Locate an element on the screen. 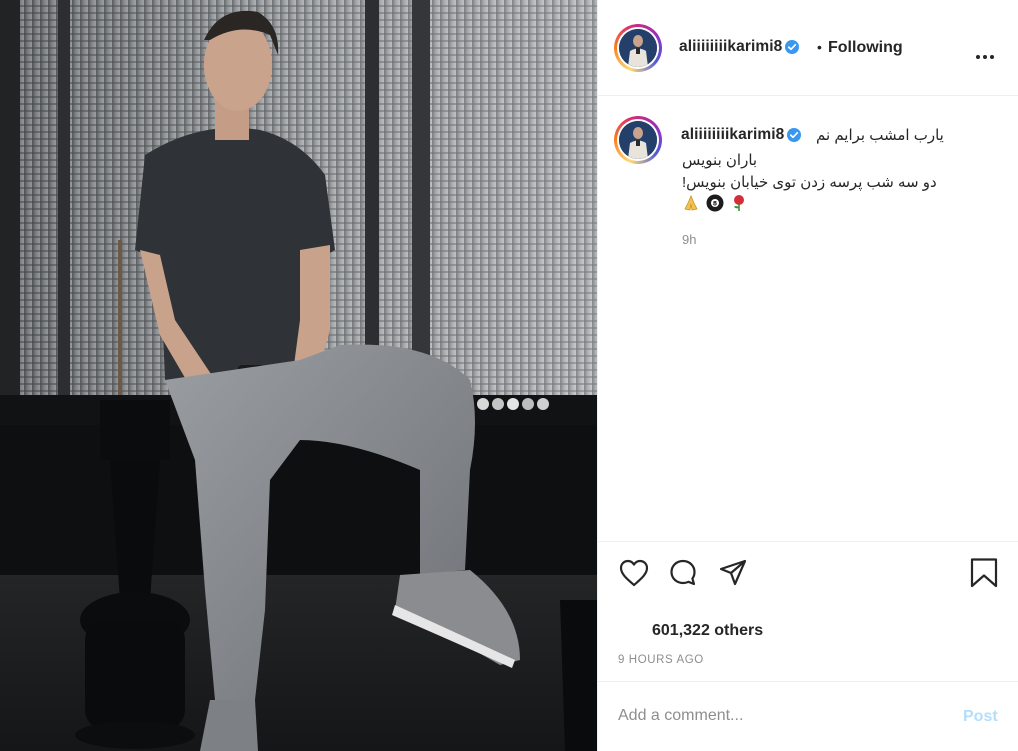 The height and width of the screenshot is (751, 1018). more-options-icon is located at coordinates (986, 55).